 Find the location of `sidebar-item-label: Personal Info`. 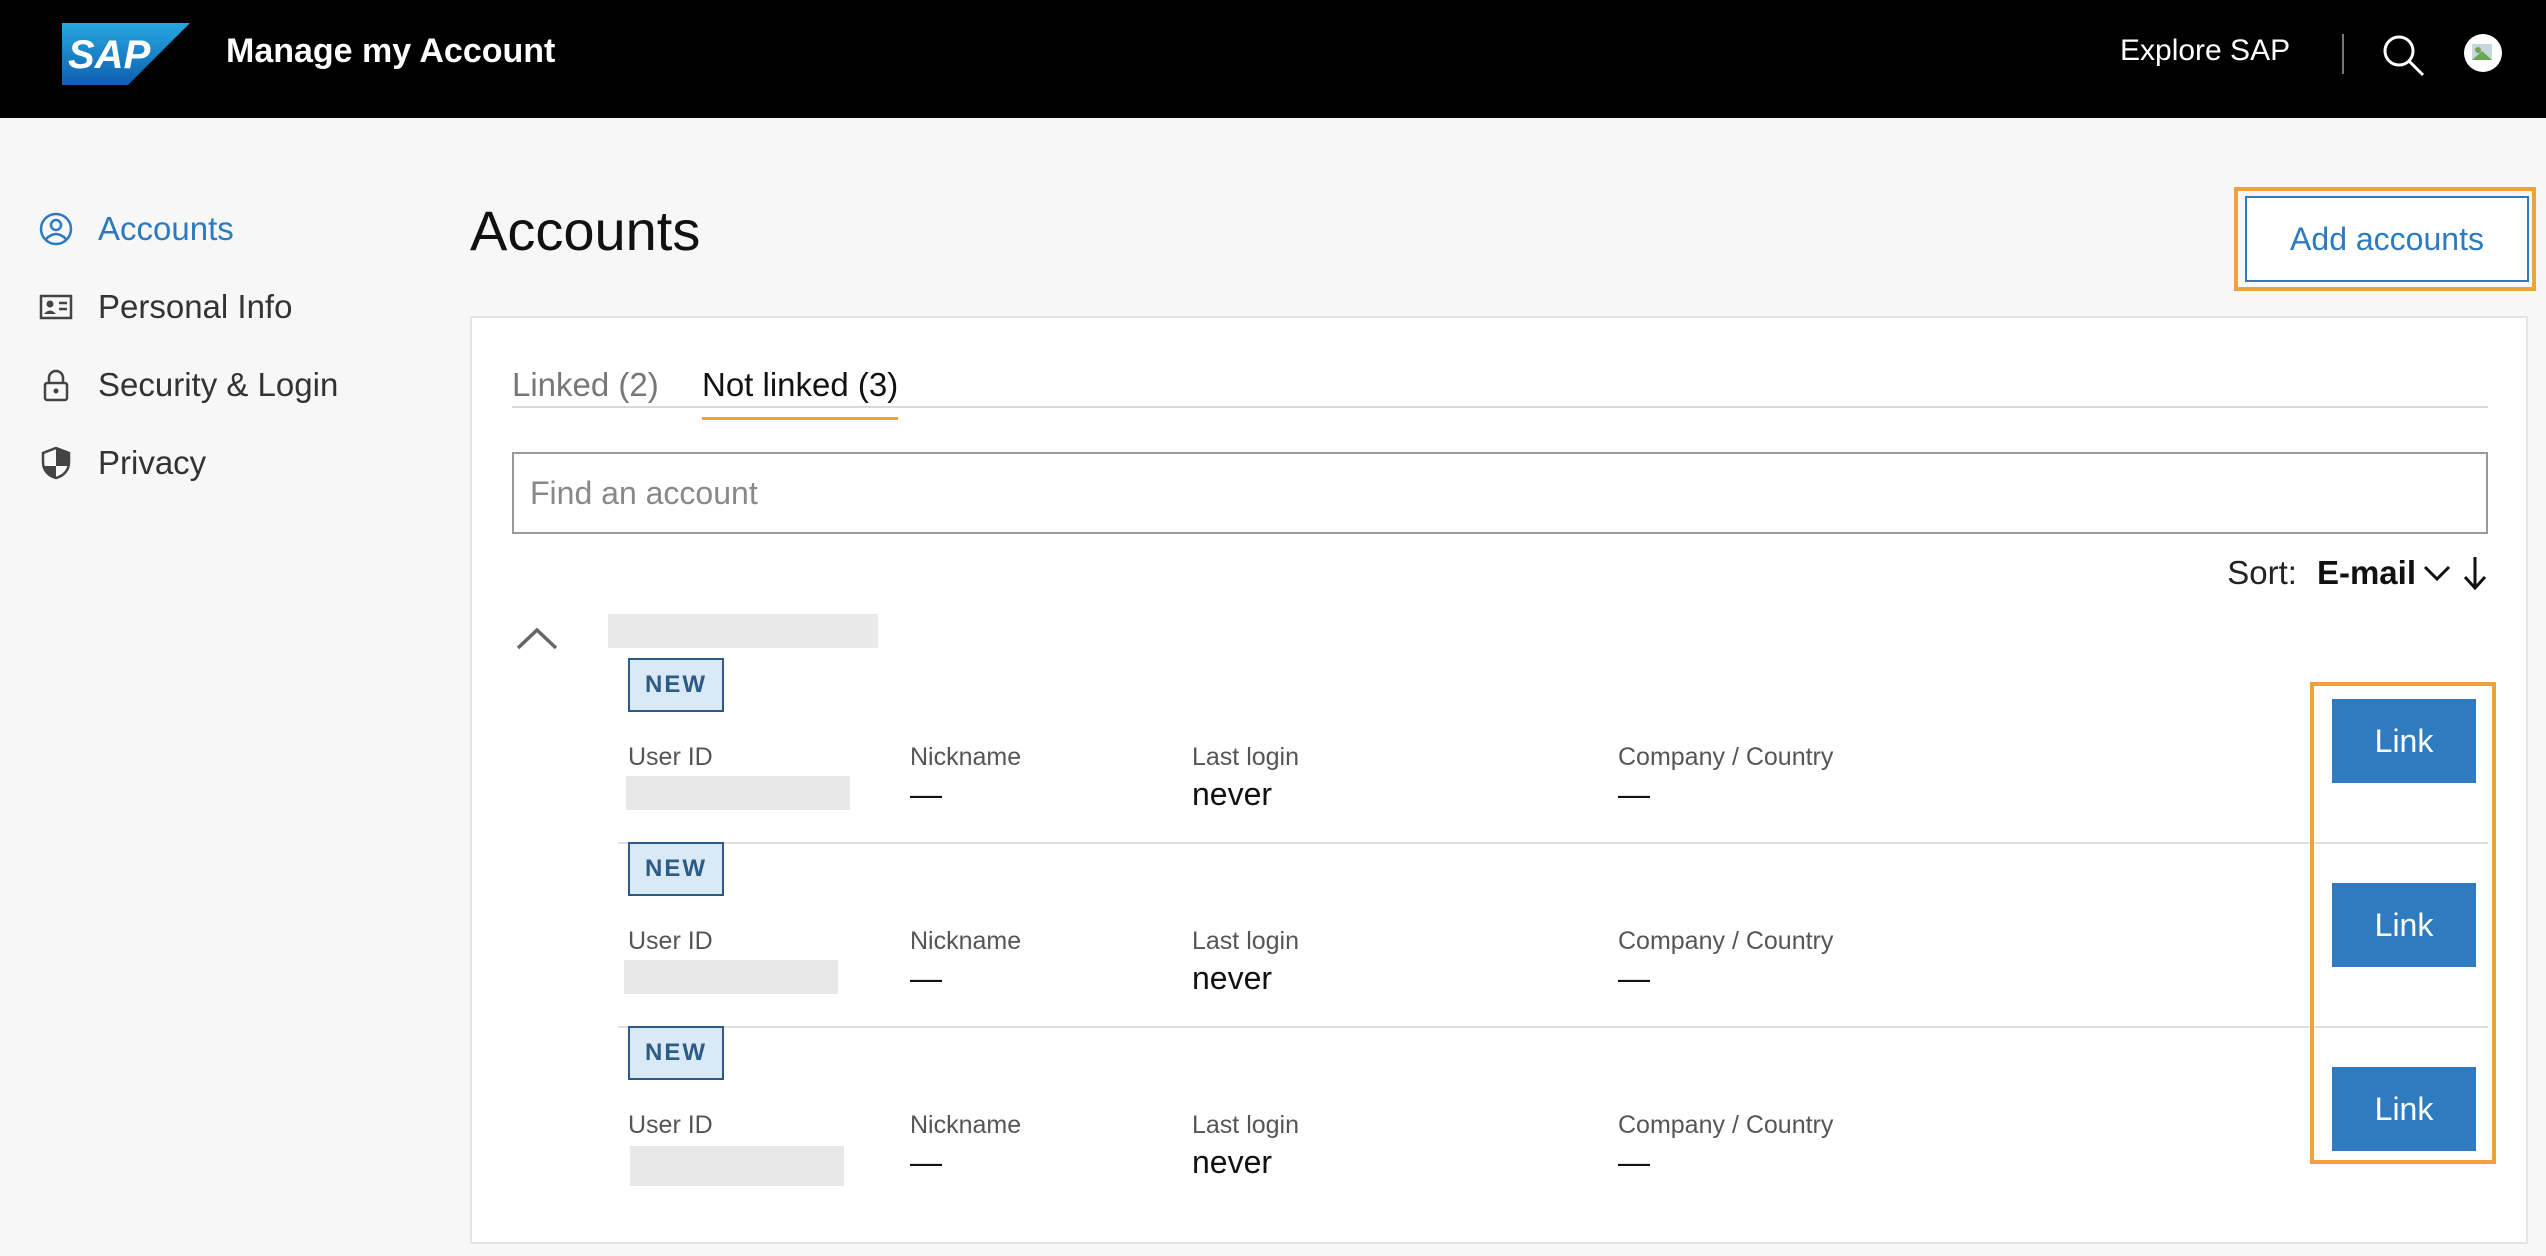

sidebar-item-label: Personal Info is located at coordinates (195, 306).